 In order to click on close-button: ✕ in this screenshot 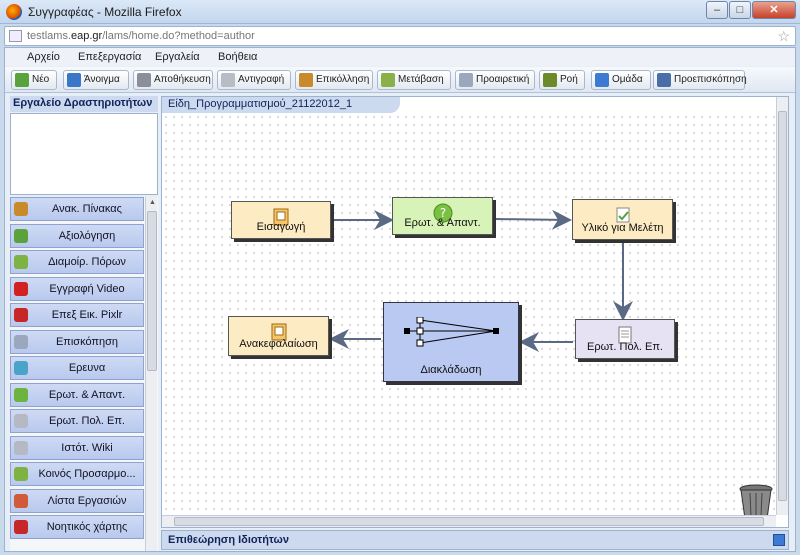, I will do `click(774, 10)`.